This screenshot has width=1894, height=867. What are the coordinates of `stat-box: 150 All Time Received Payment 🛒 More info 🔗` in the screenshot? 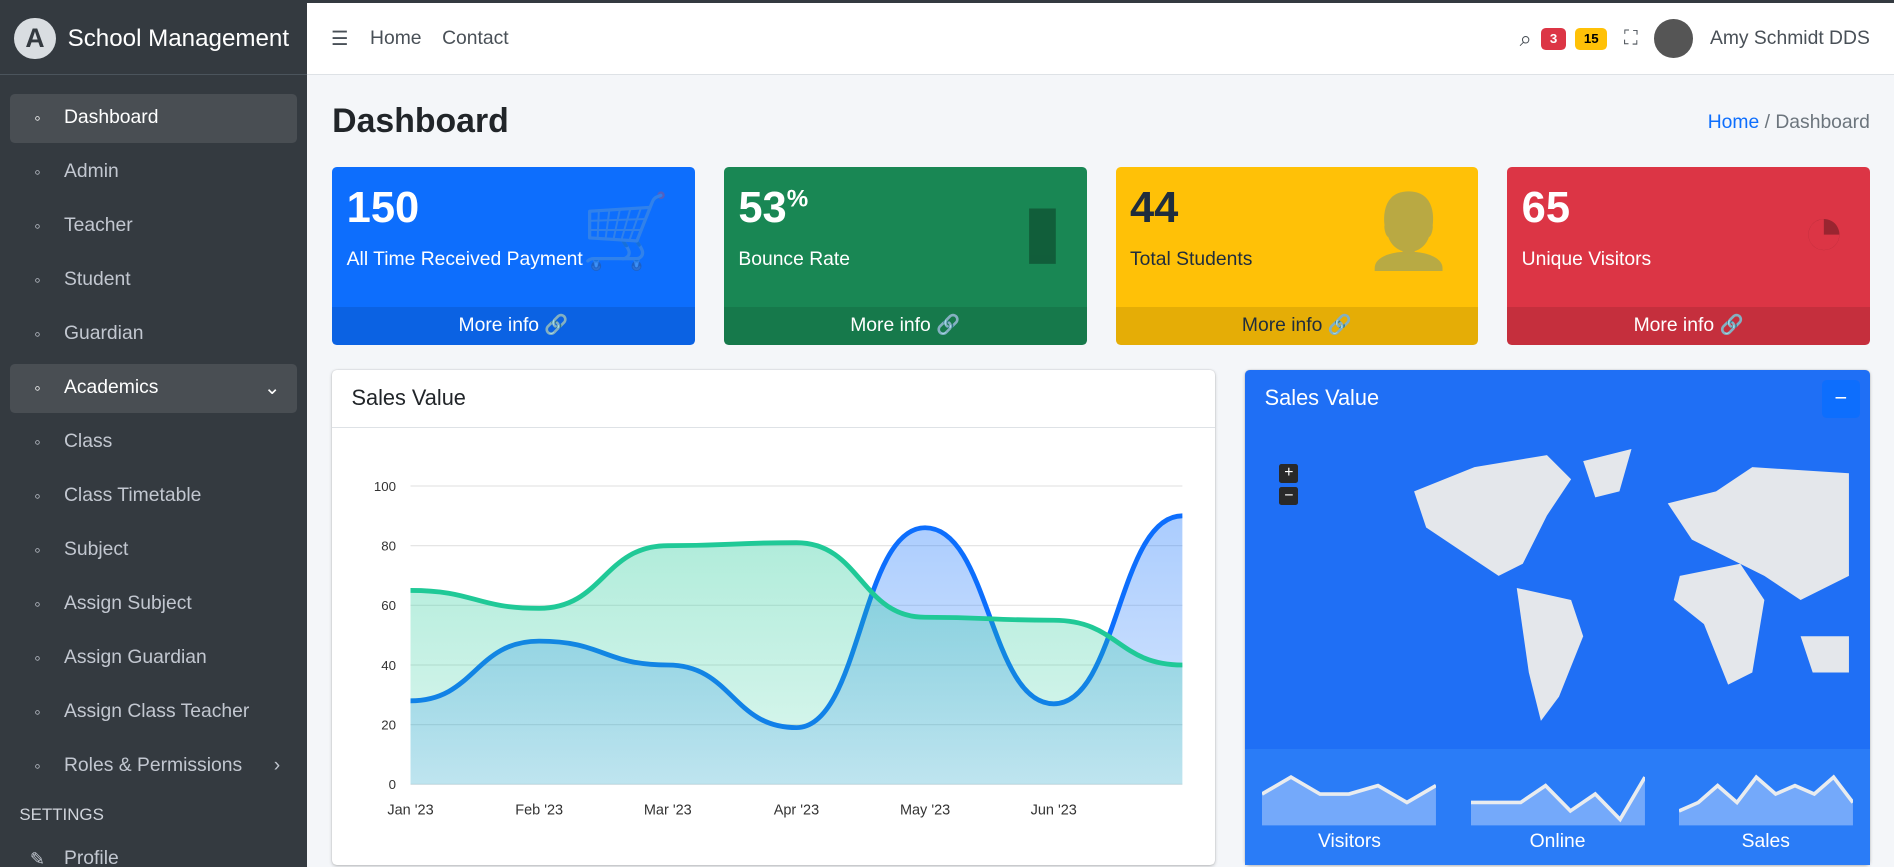 It's located at (513, 256).